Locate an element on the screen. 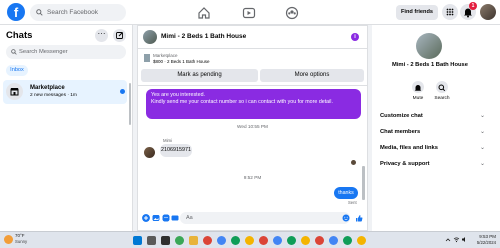 The width and height of the screenshot is (500, 248). mute-button is located at coordinates (418, 87).